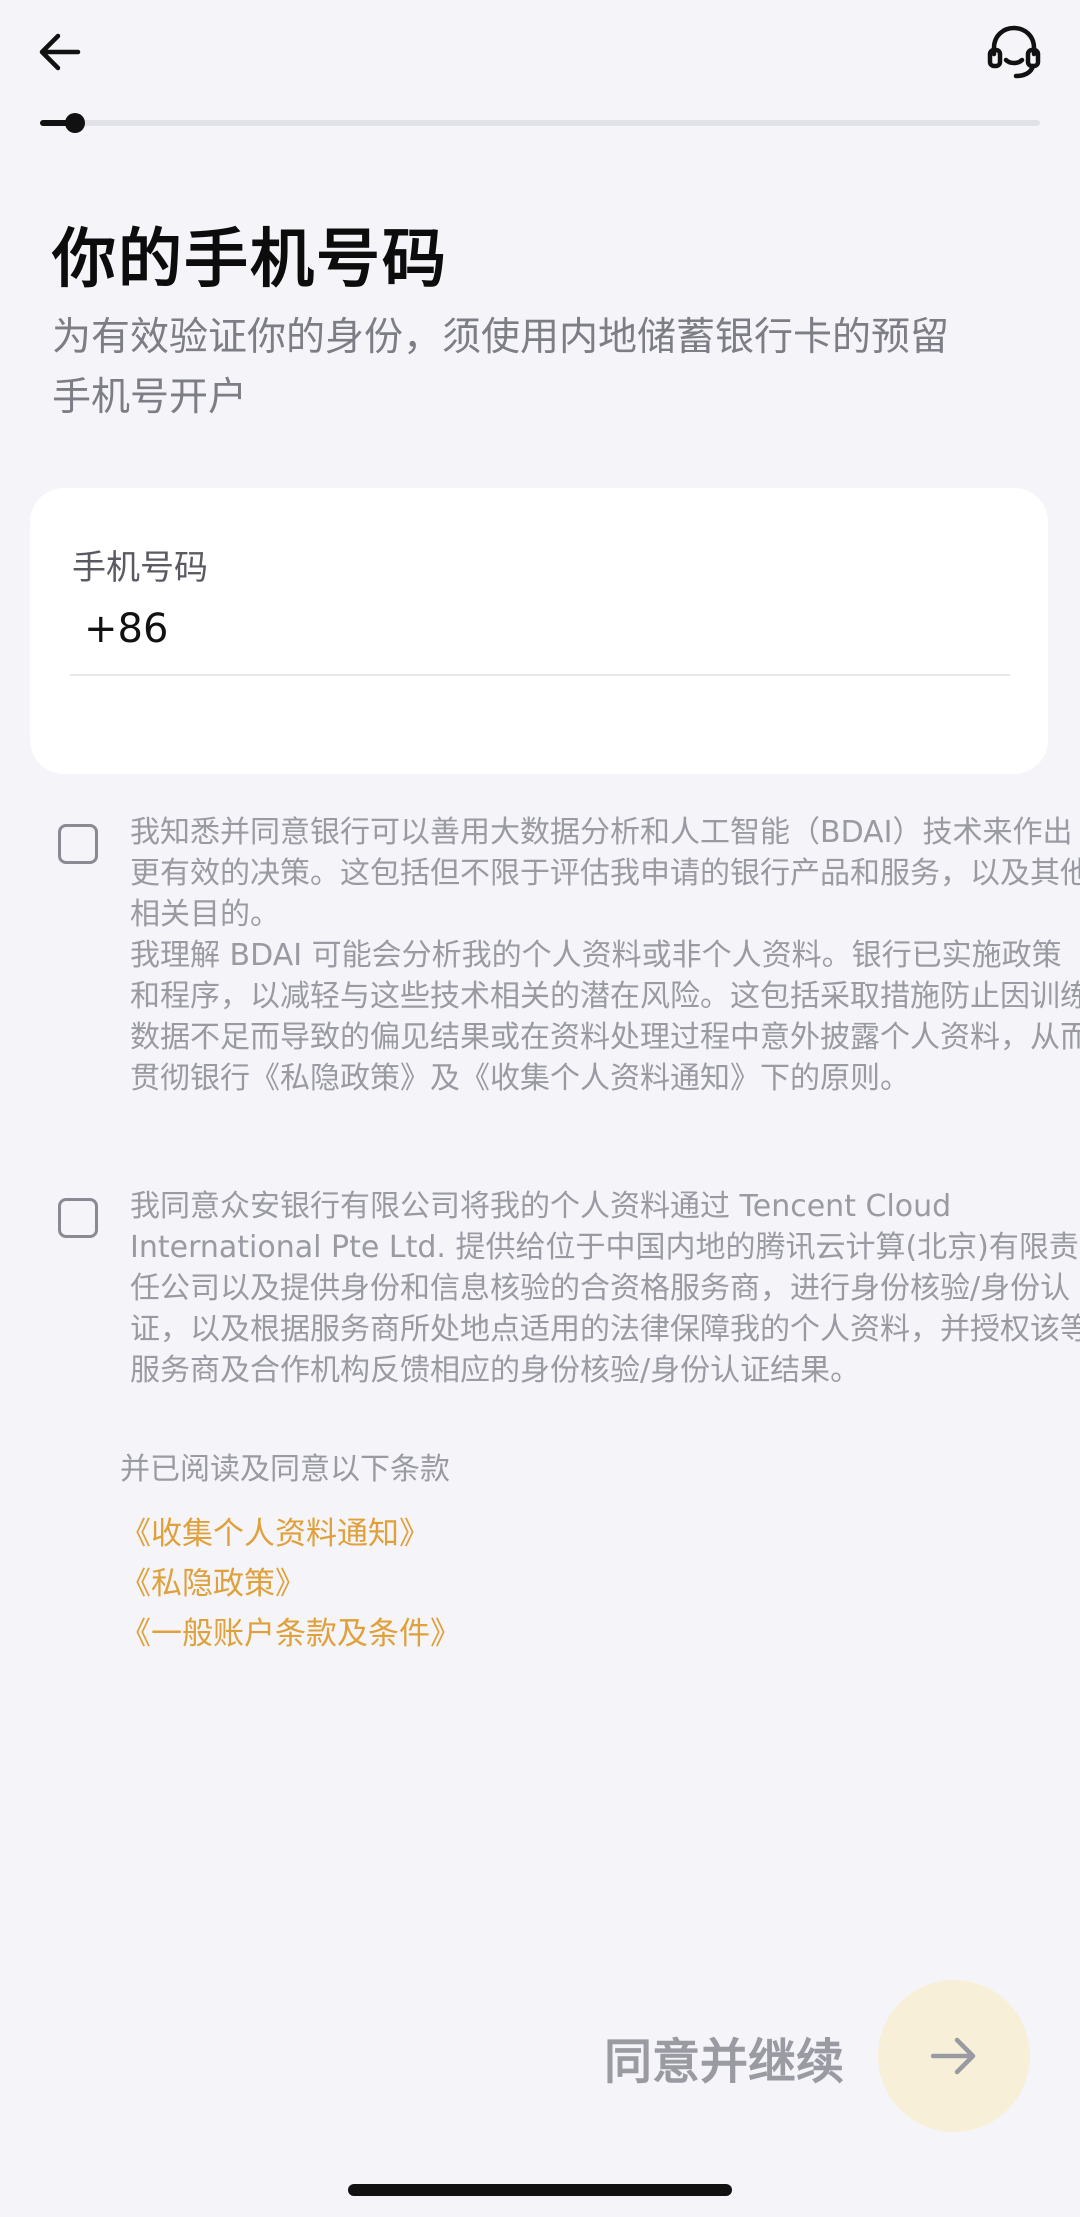 The width and height of the screenshot is (1080, 2217). Describe the element at coordinates (532, 368) in the screenshot. I see `page-subtitle: 为有效验证你的身份，须使用内地储蓄银行卡的预留 手机号开户` at that location.